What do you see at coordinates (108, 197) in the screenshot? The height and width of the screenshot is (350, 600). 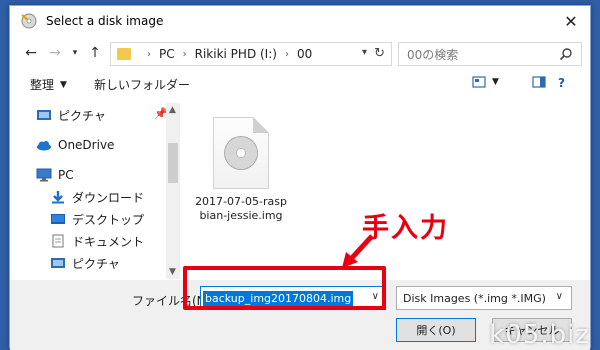 I see `sidebar-item-label: ダウンロード` at bounding box center [108, 197].